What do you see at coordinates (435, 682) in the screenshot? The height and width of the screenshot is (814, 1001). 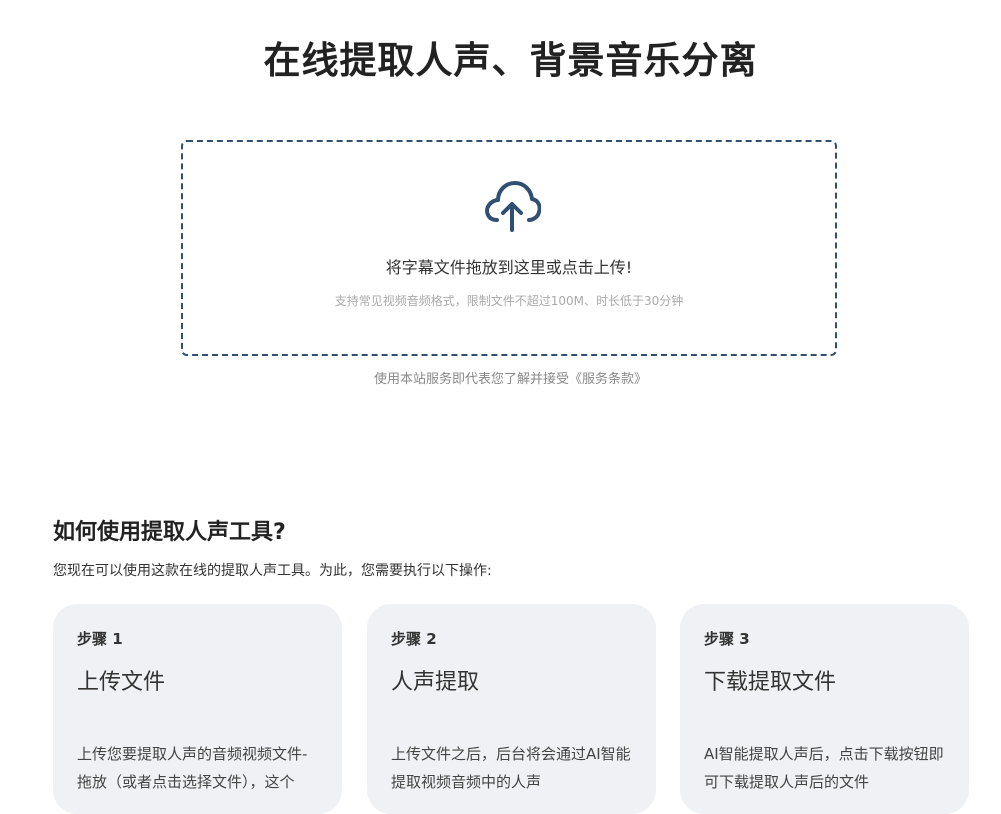 I see `step-title: 人声提取` at bounding box center [435, 682].